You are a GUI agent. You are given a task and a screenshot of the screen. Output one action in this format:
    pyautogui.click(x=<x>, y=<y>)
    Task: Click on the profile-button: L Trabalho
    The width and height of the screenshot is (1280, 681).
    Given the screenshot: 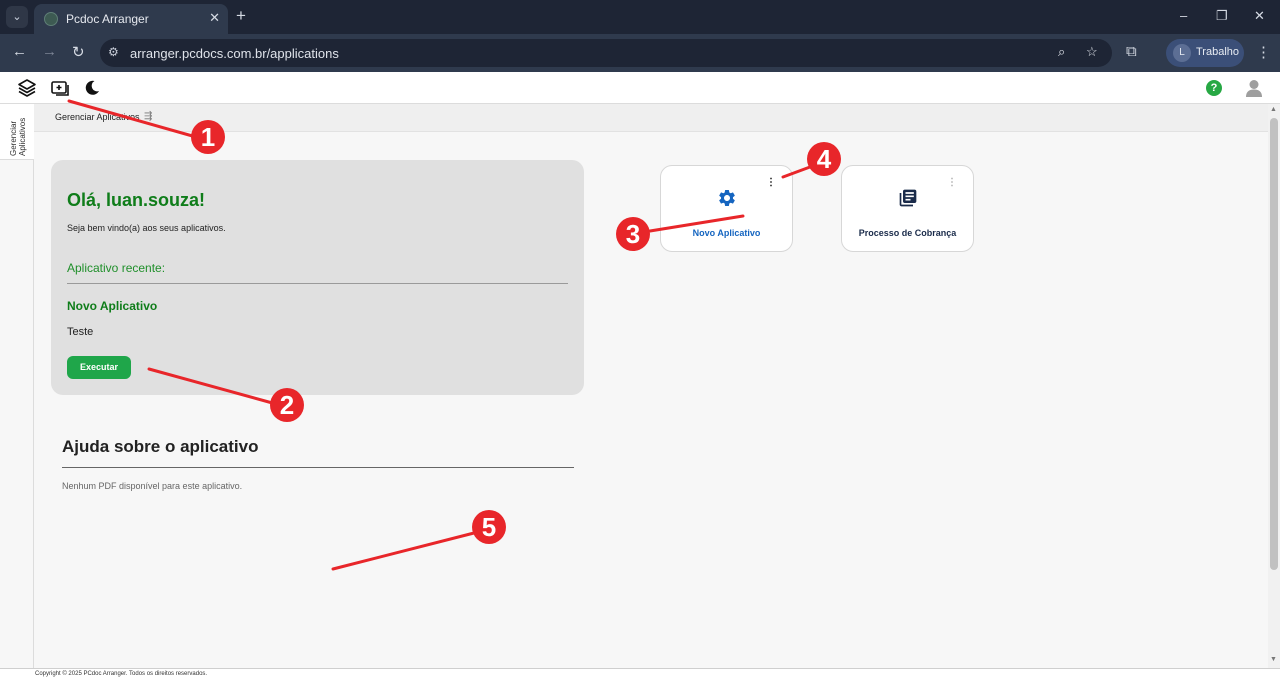 What is the action you would take?
    pyautogui.click(x=1205, y=53)
    